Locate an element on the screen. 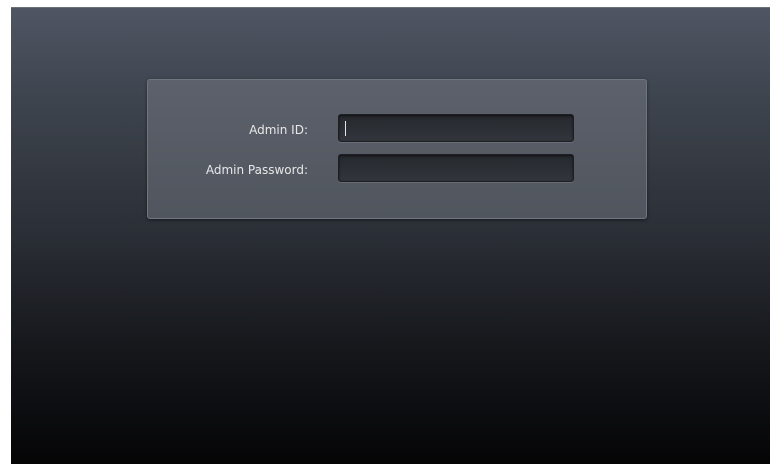 The image size is (770, 464). admin-id-input is located at coordinates (456, 128).